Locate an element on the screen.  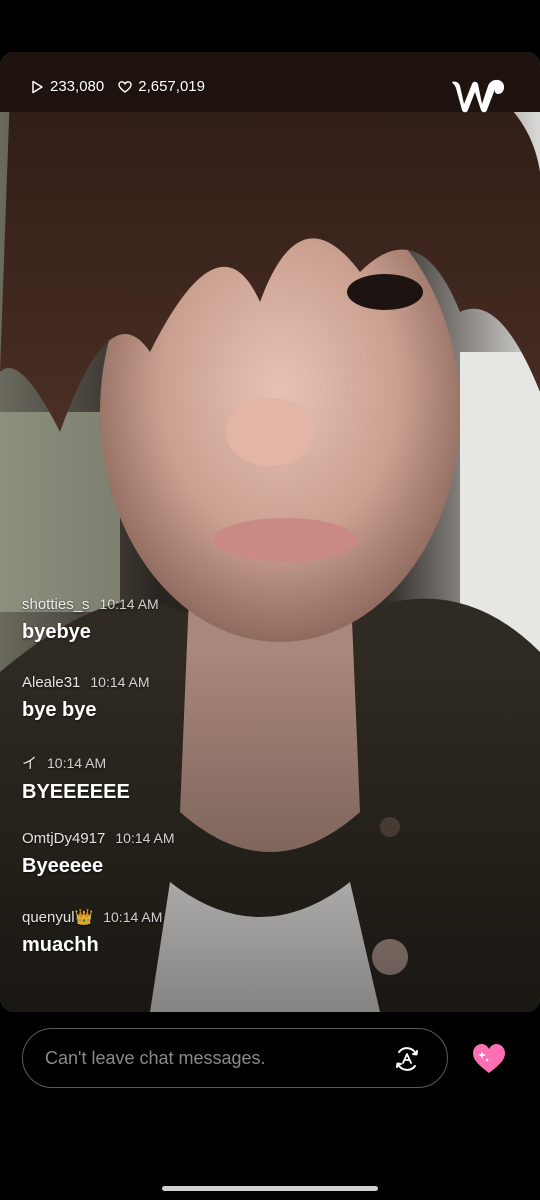
chat-message: OmtjDy4917 10:14 AM Byeeeee is located at coordinates (242, 862).